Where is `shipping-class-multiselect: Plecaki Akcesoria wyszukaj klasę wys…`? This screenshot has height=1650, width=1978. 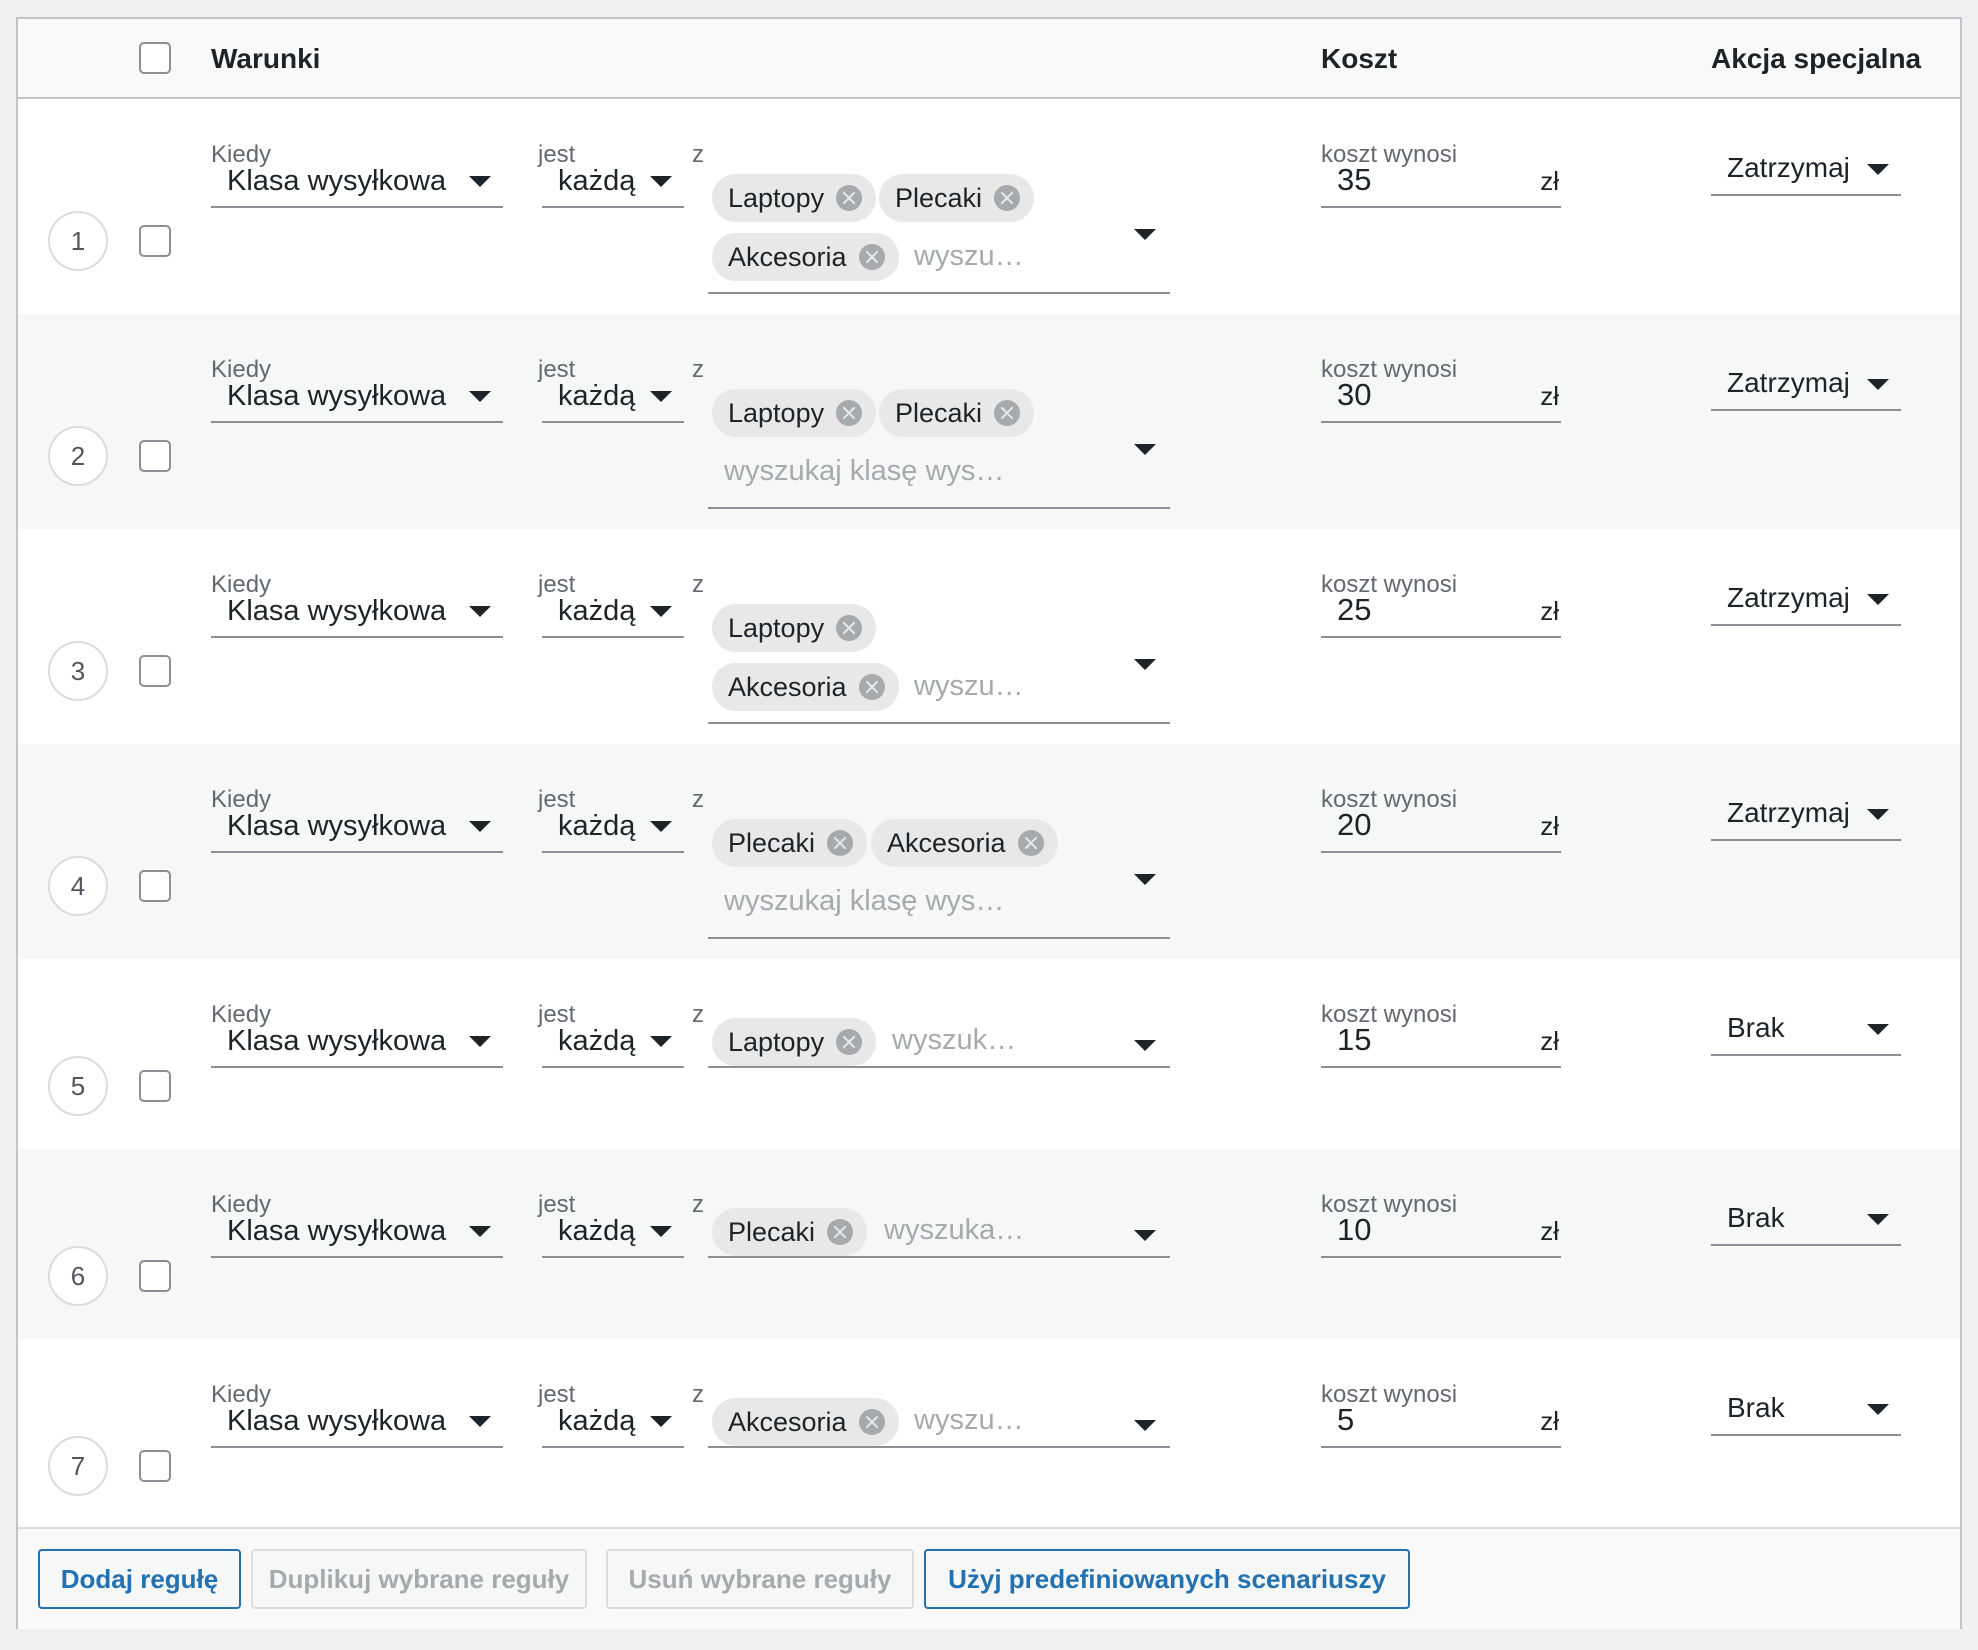 shipping-class-multiselect: Plecaki Akcesoria wyszukaj klasę wys… is located at coordinates (939, 879).